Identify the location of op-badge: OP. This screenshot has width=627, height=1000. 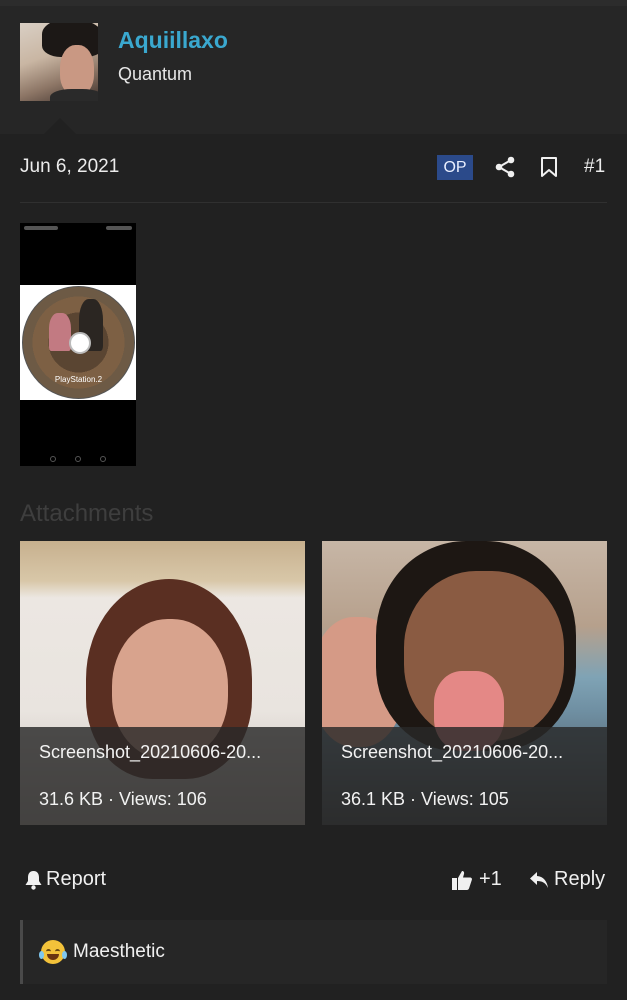
(455, 167).